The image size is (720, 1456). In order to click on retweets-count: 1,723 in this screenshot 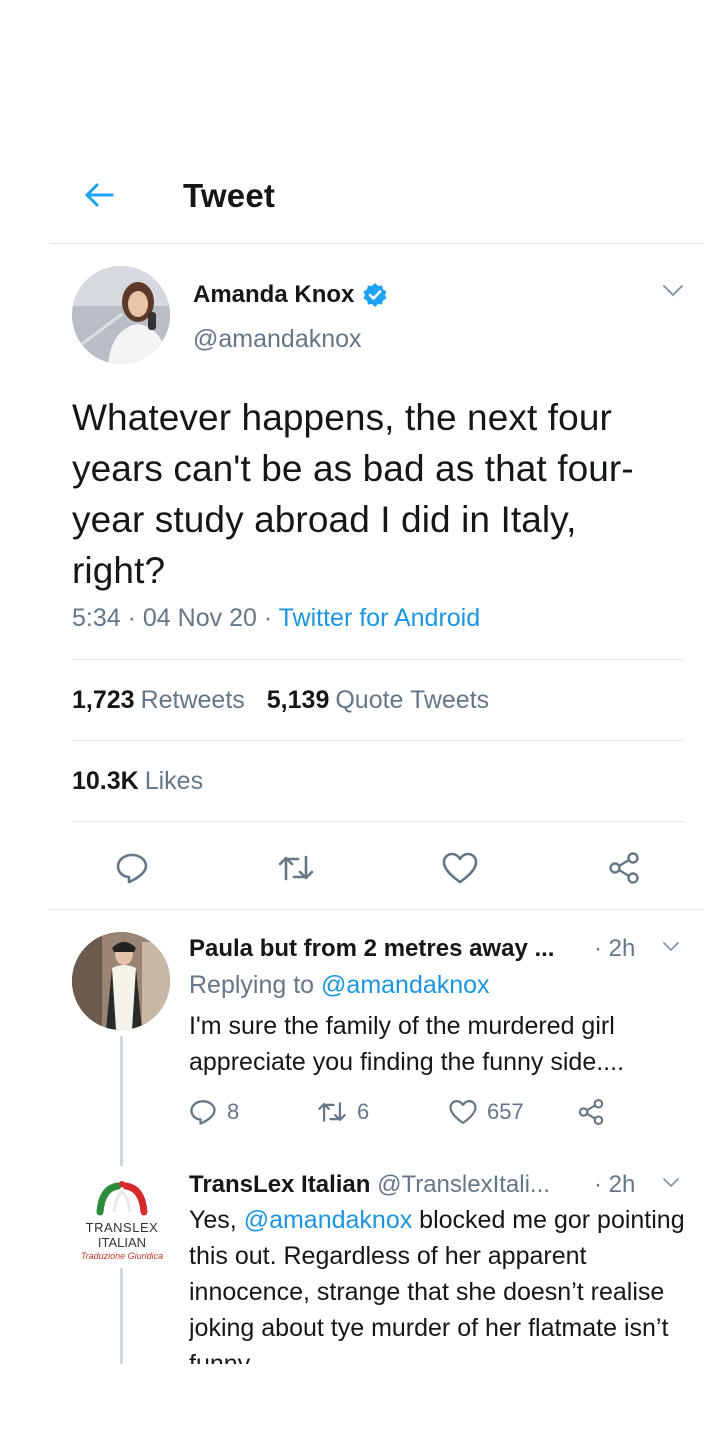, I will do `click(103, 700)`.